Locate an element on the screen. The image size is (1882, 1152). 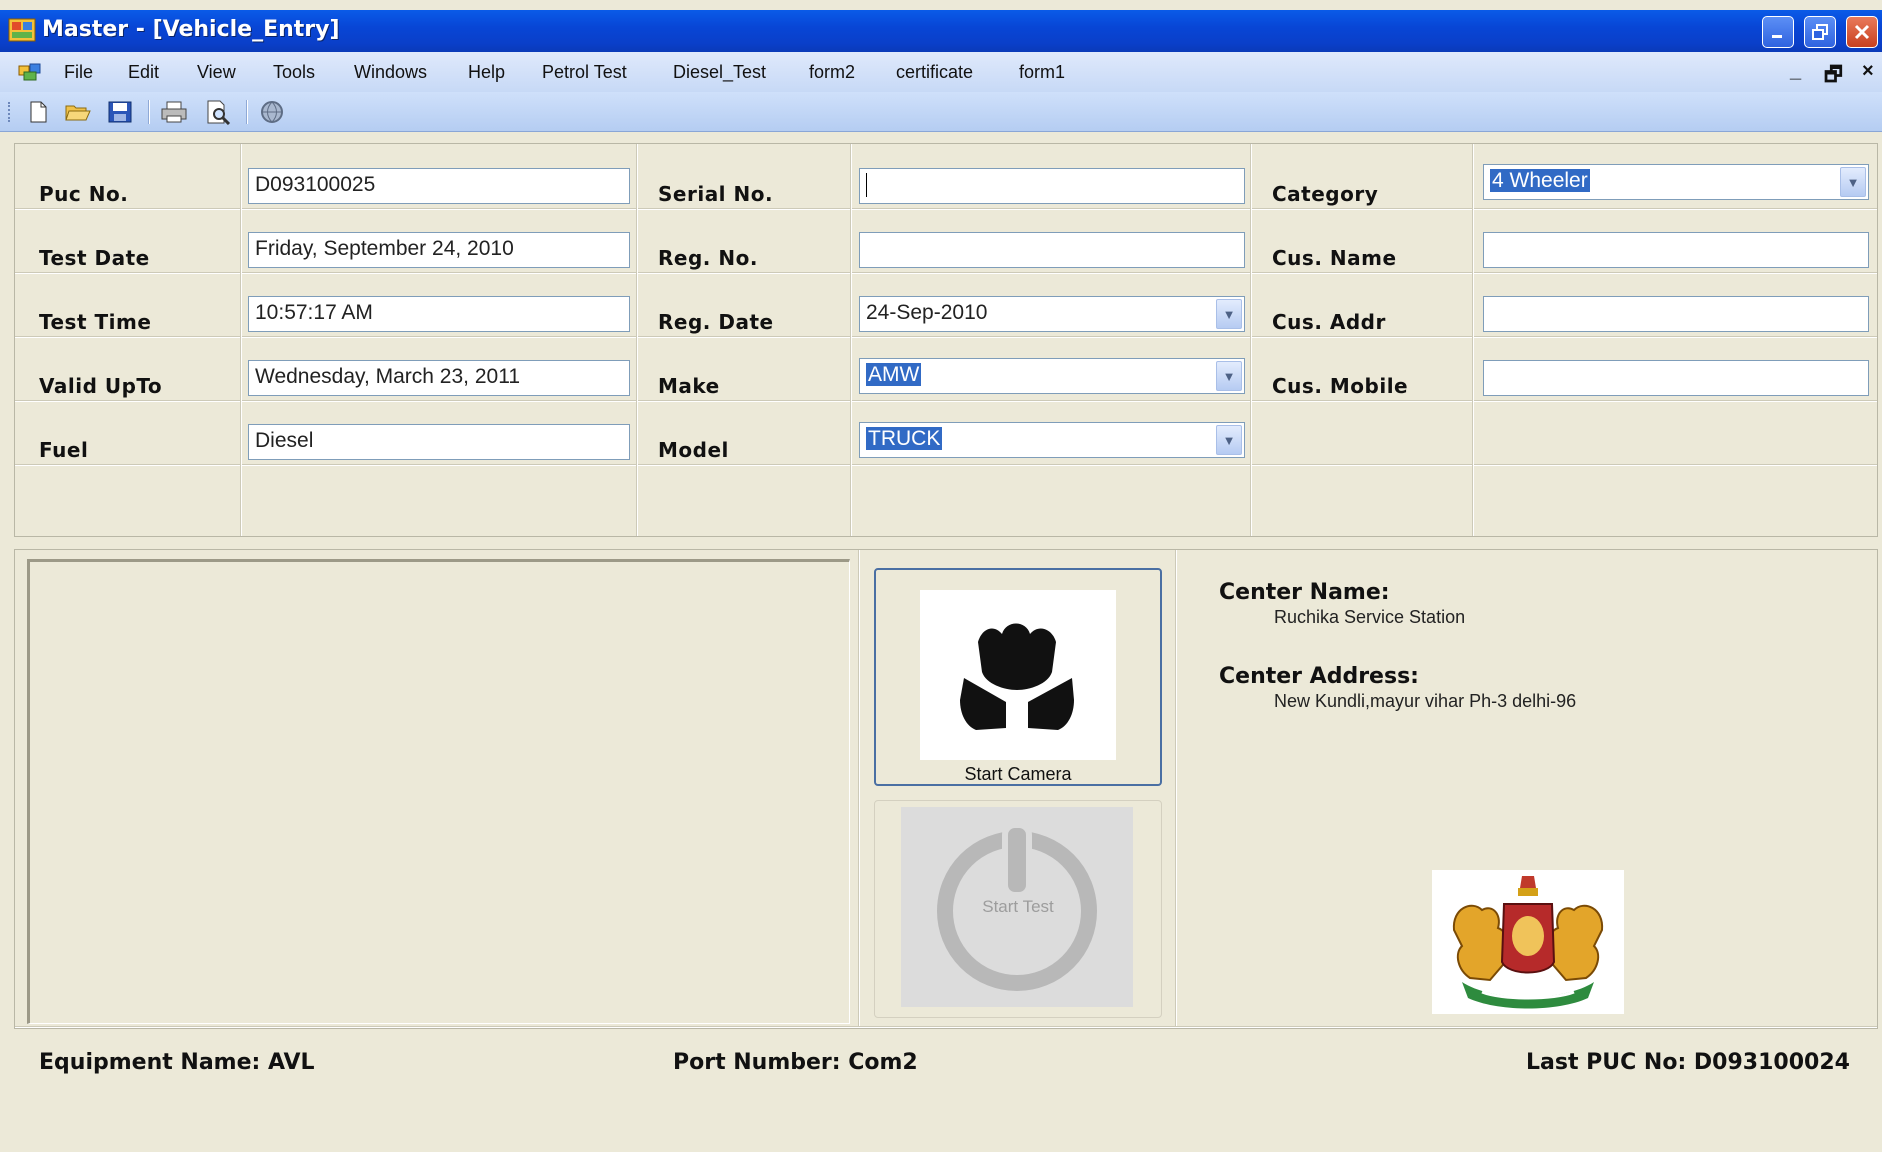
menu-windows: Windows is located at coordinates (390, 72).